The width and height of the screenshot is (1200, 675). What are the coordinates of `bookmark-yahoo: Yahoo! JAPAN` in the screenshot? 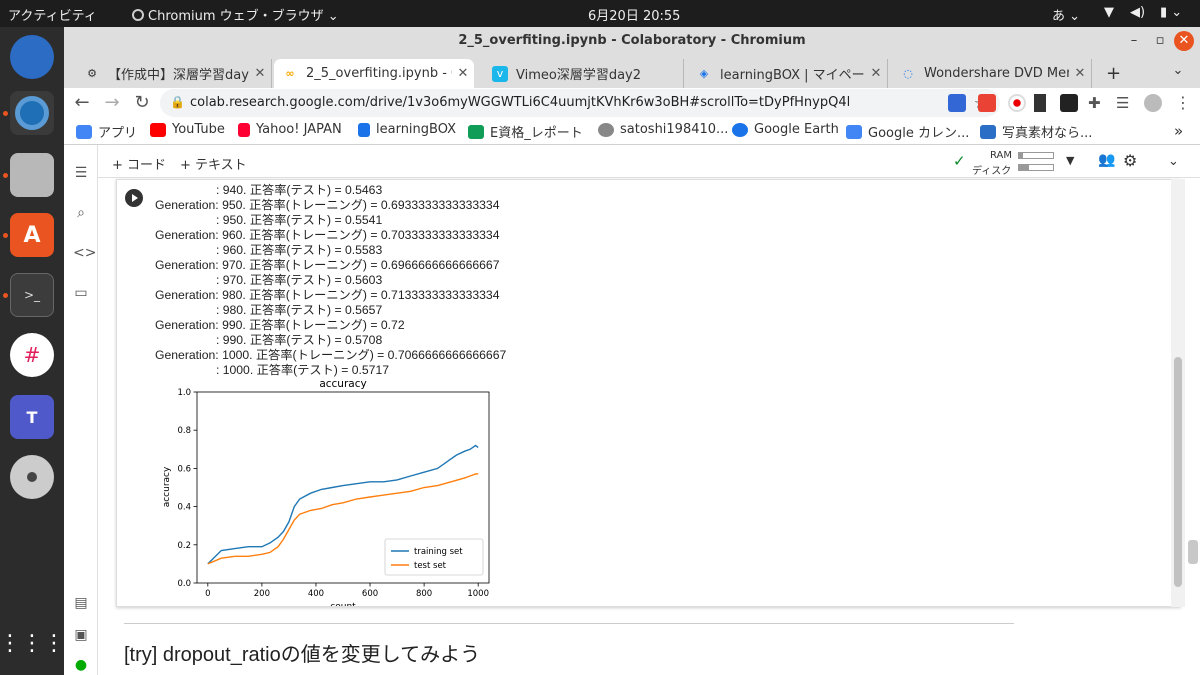 It's located at (290, 129).